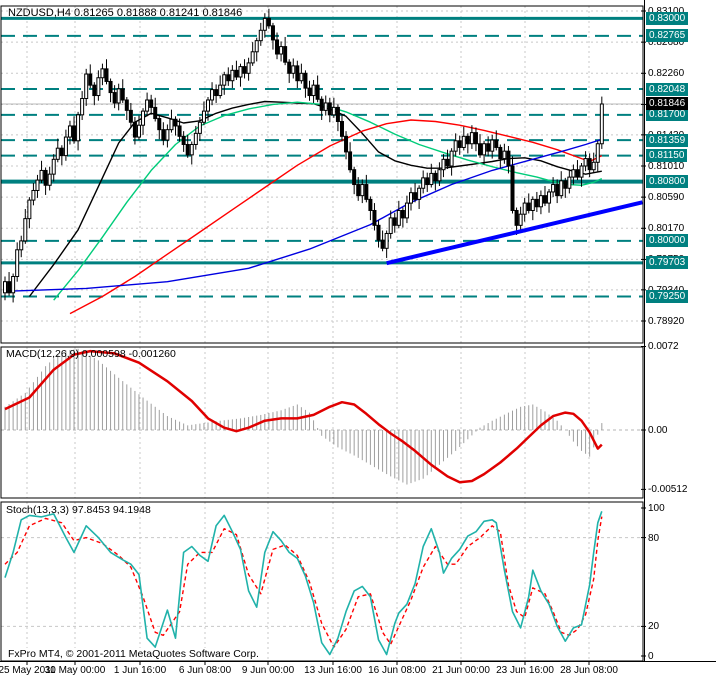 The height and width of the screenshot is (684, 717). What do you see at coordinates (667, 182) in the screenshot?
I see `level-price-label: 0.80800` at bounding box center [667, 182].